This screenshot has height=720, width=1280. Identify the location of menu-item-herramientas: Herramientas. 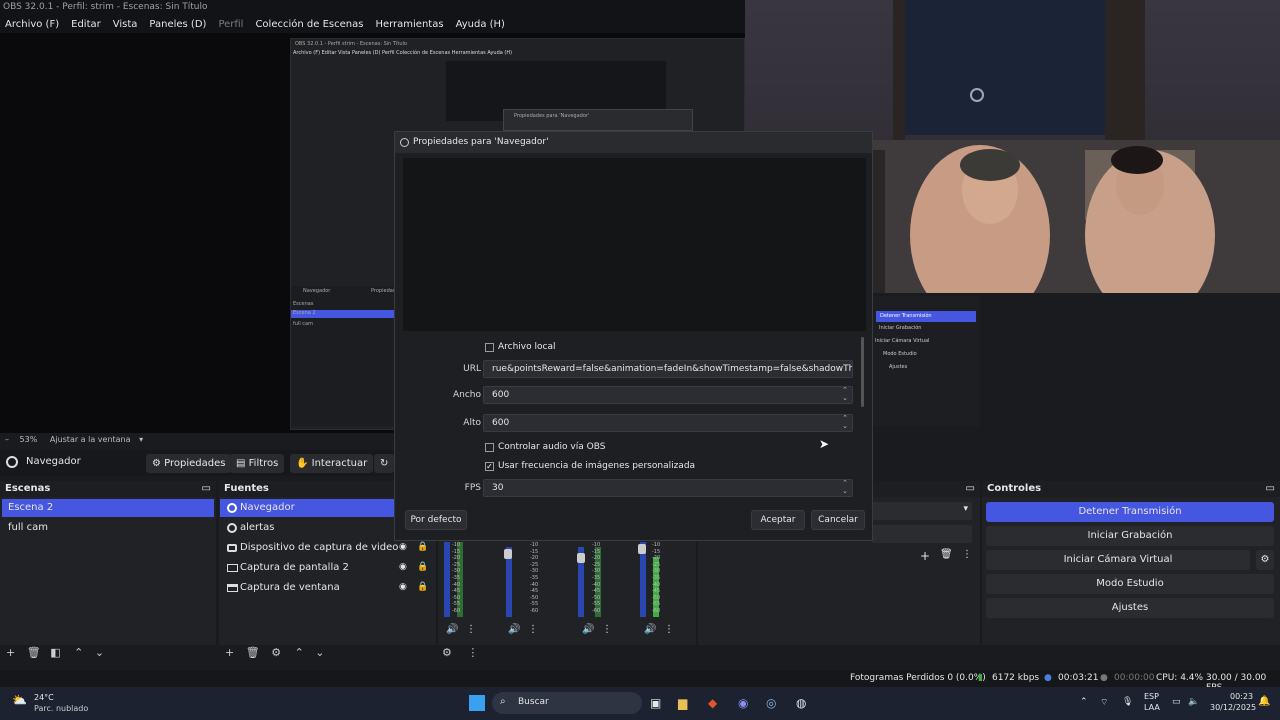
(409, 24).